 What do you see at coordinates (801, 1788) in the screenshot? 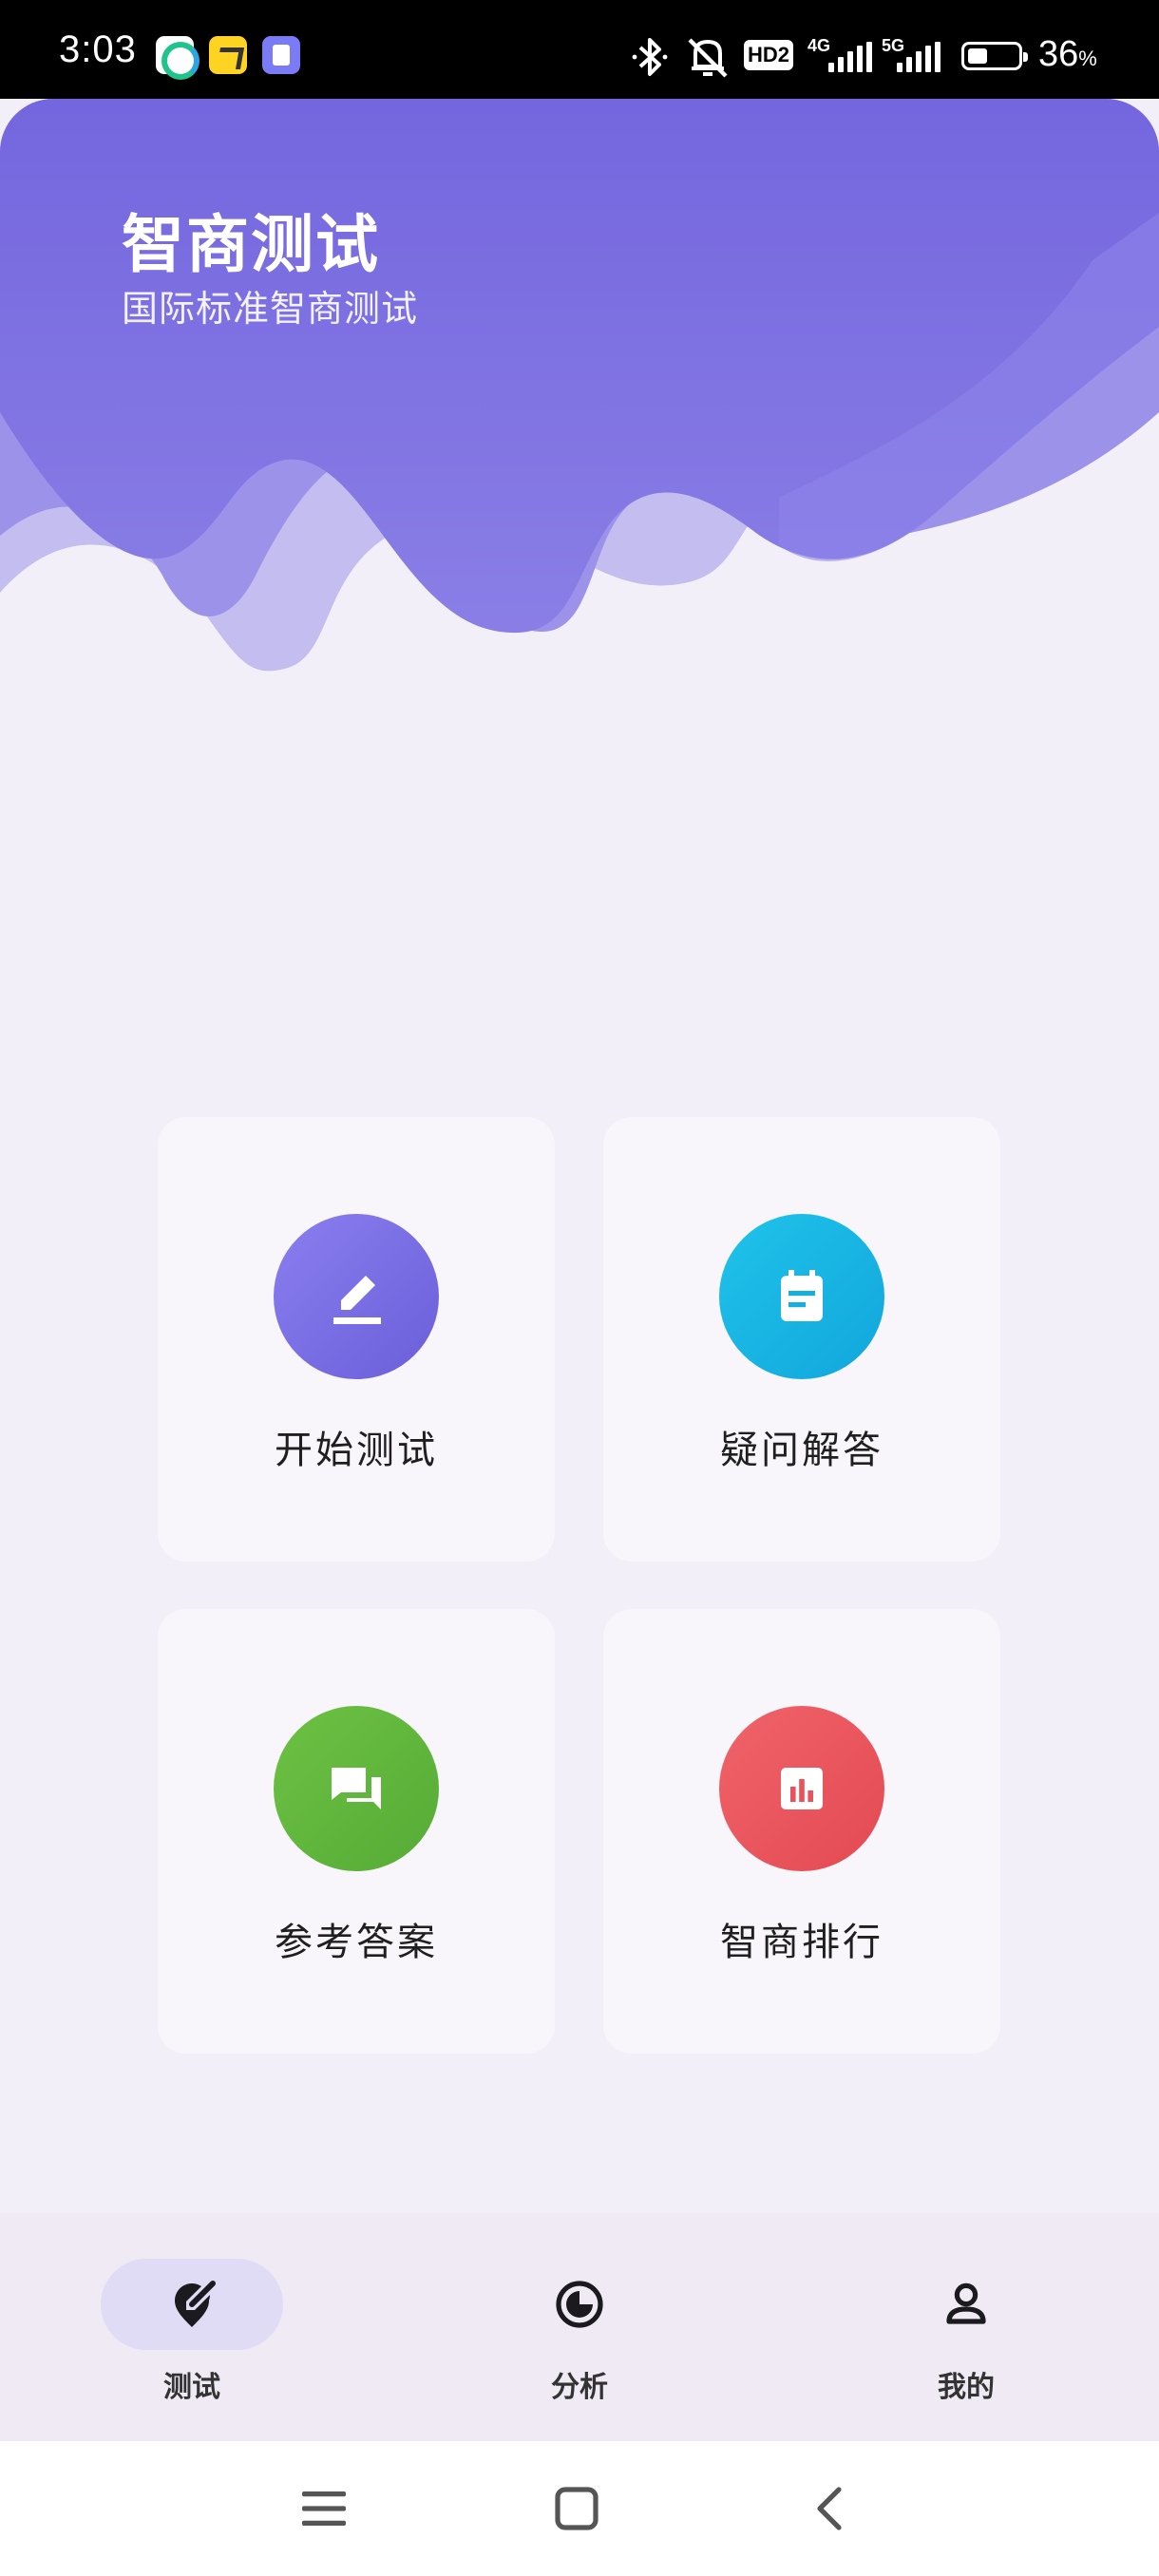
I see `bar-chart-icon` at bounding box center [801, 1788].